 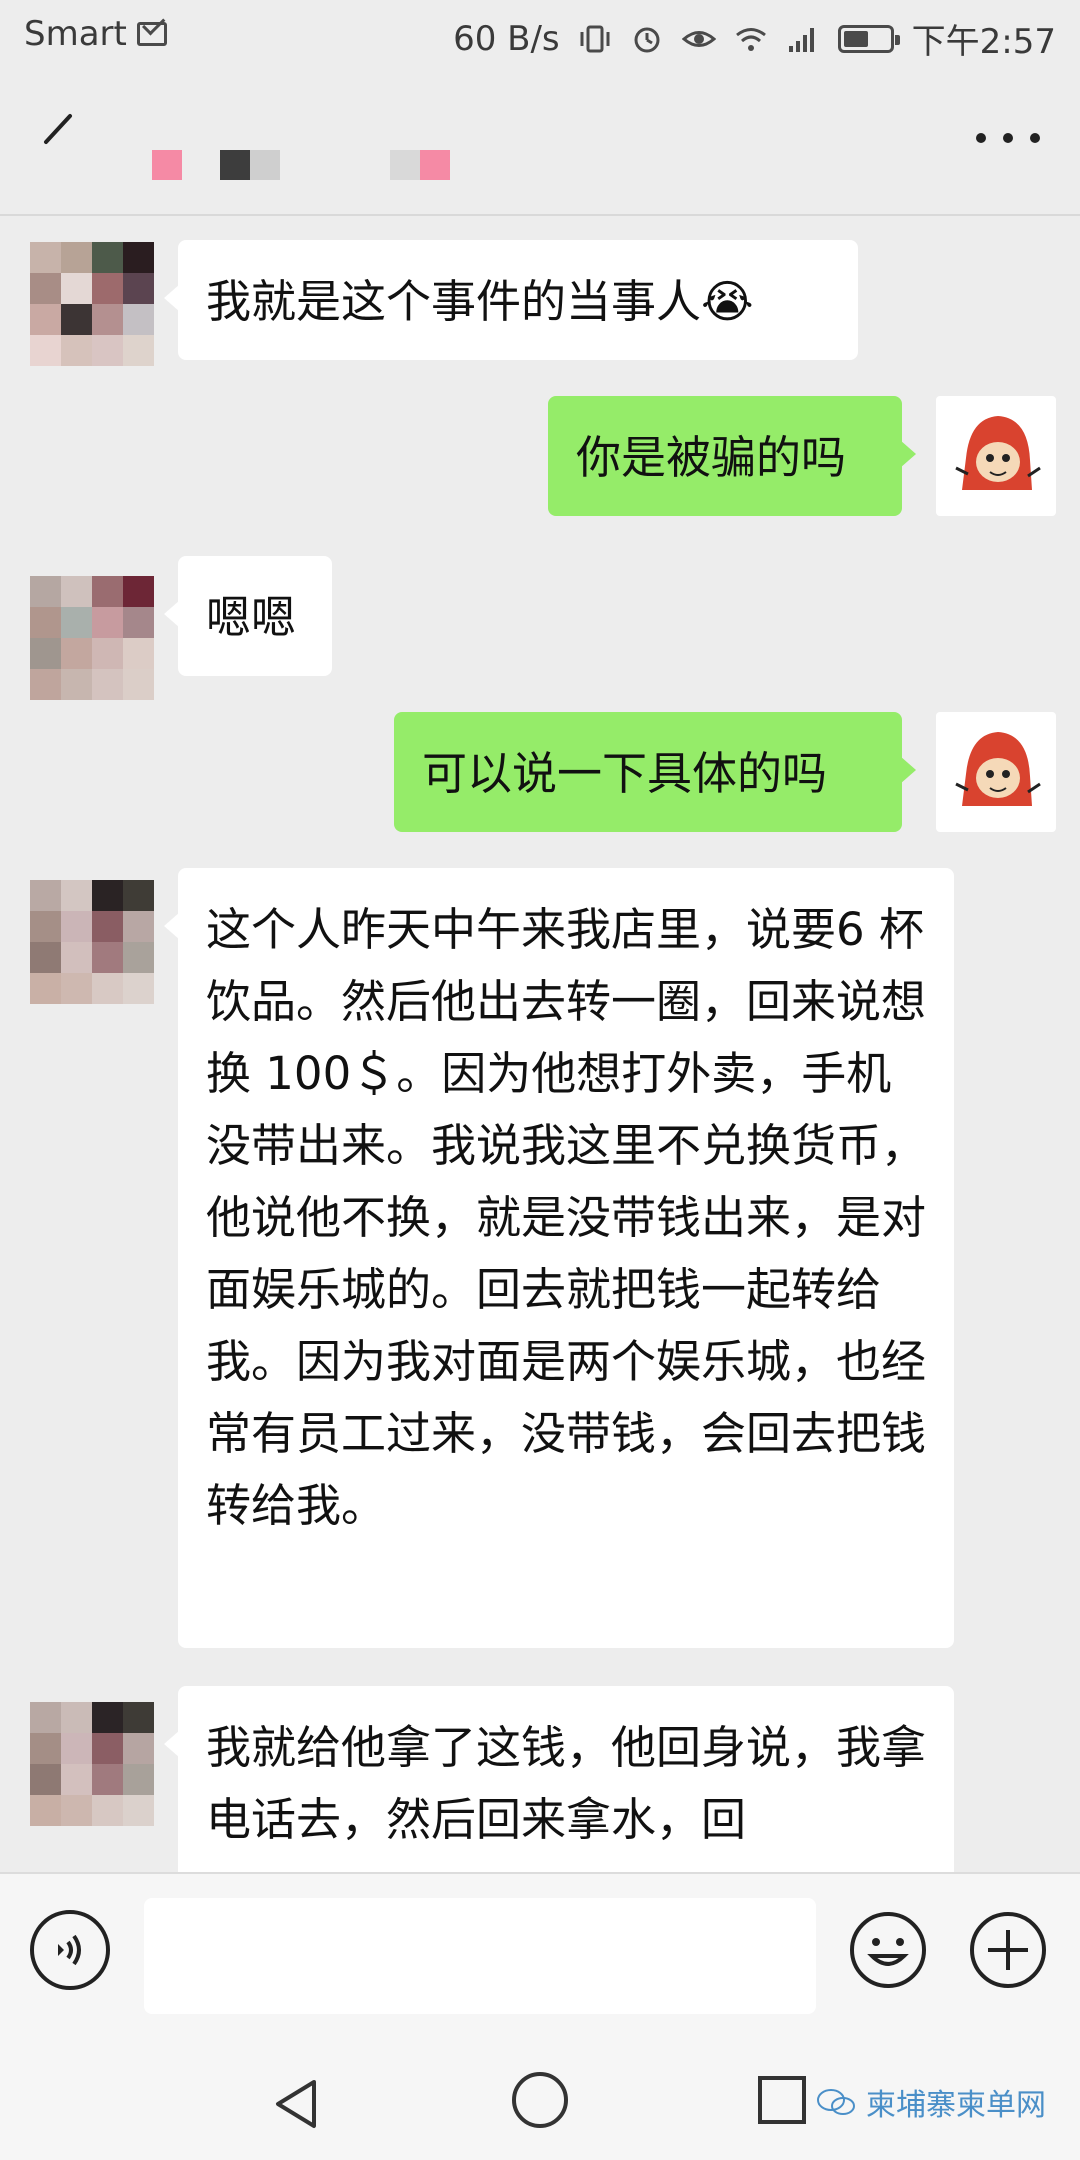 I want to click on voice-waves-icon, so click(x=69, y=1950).